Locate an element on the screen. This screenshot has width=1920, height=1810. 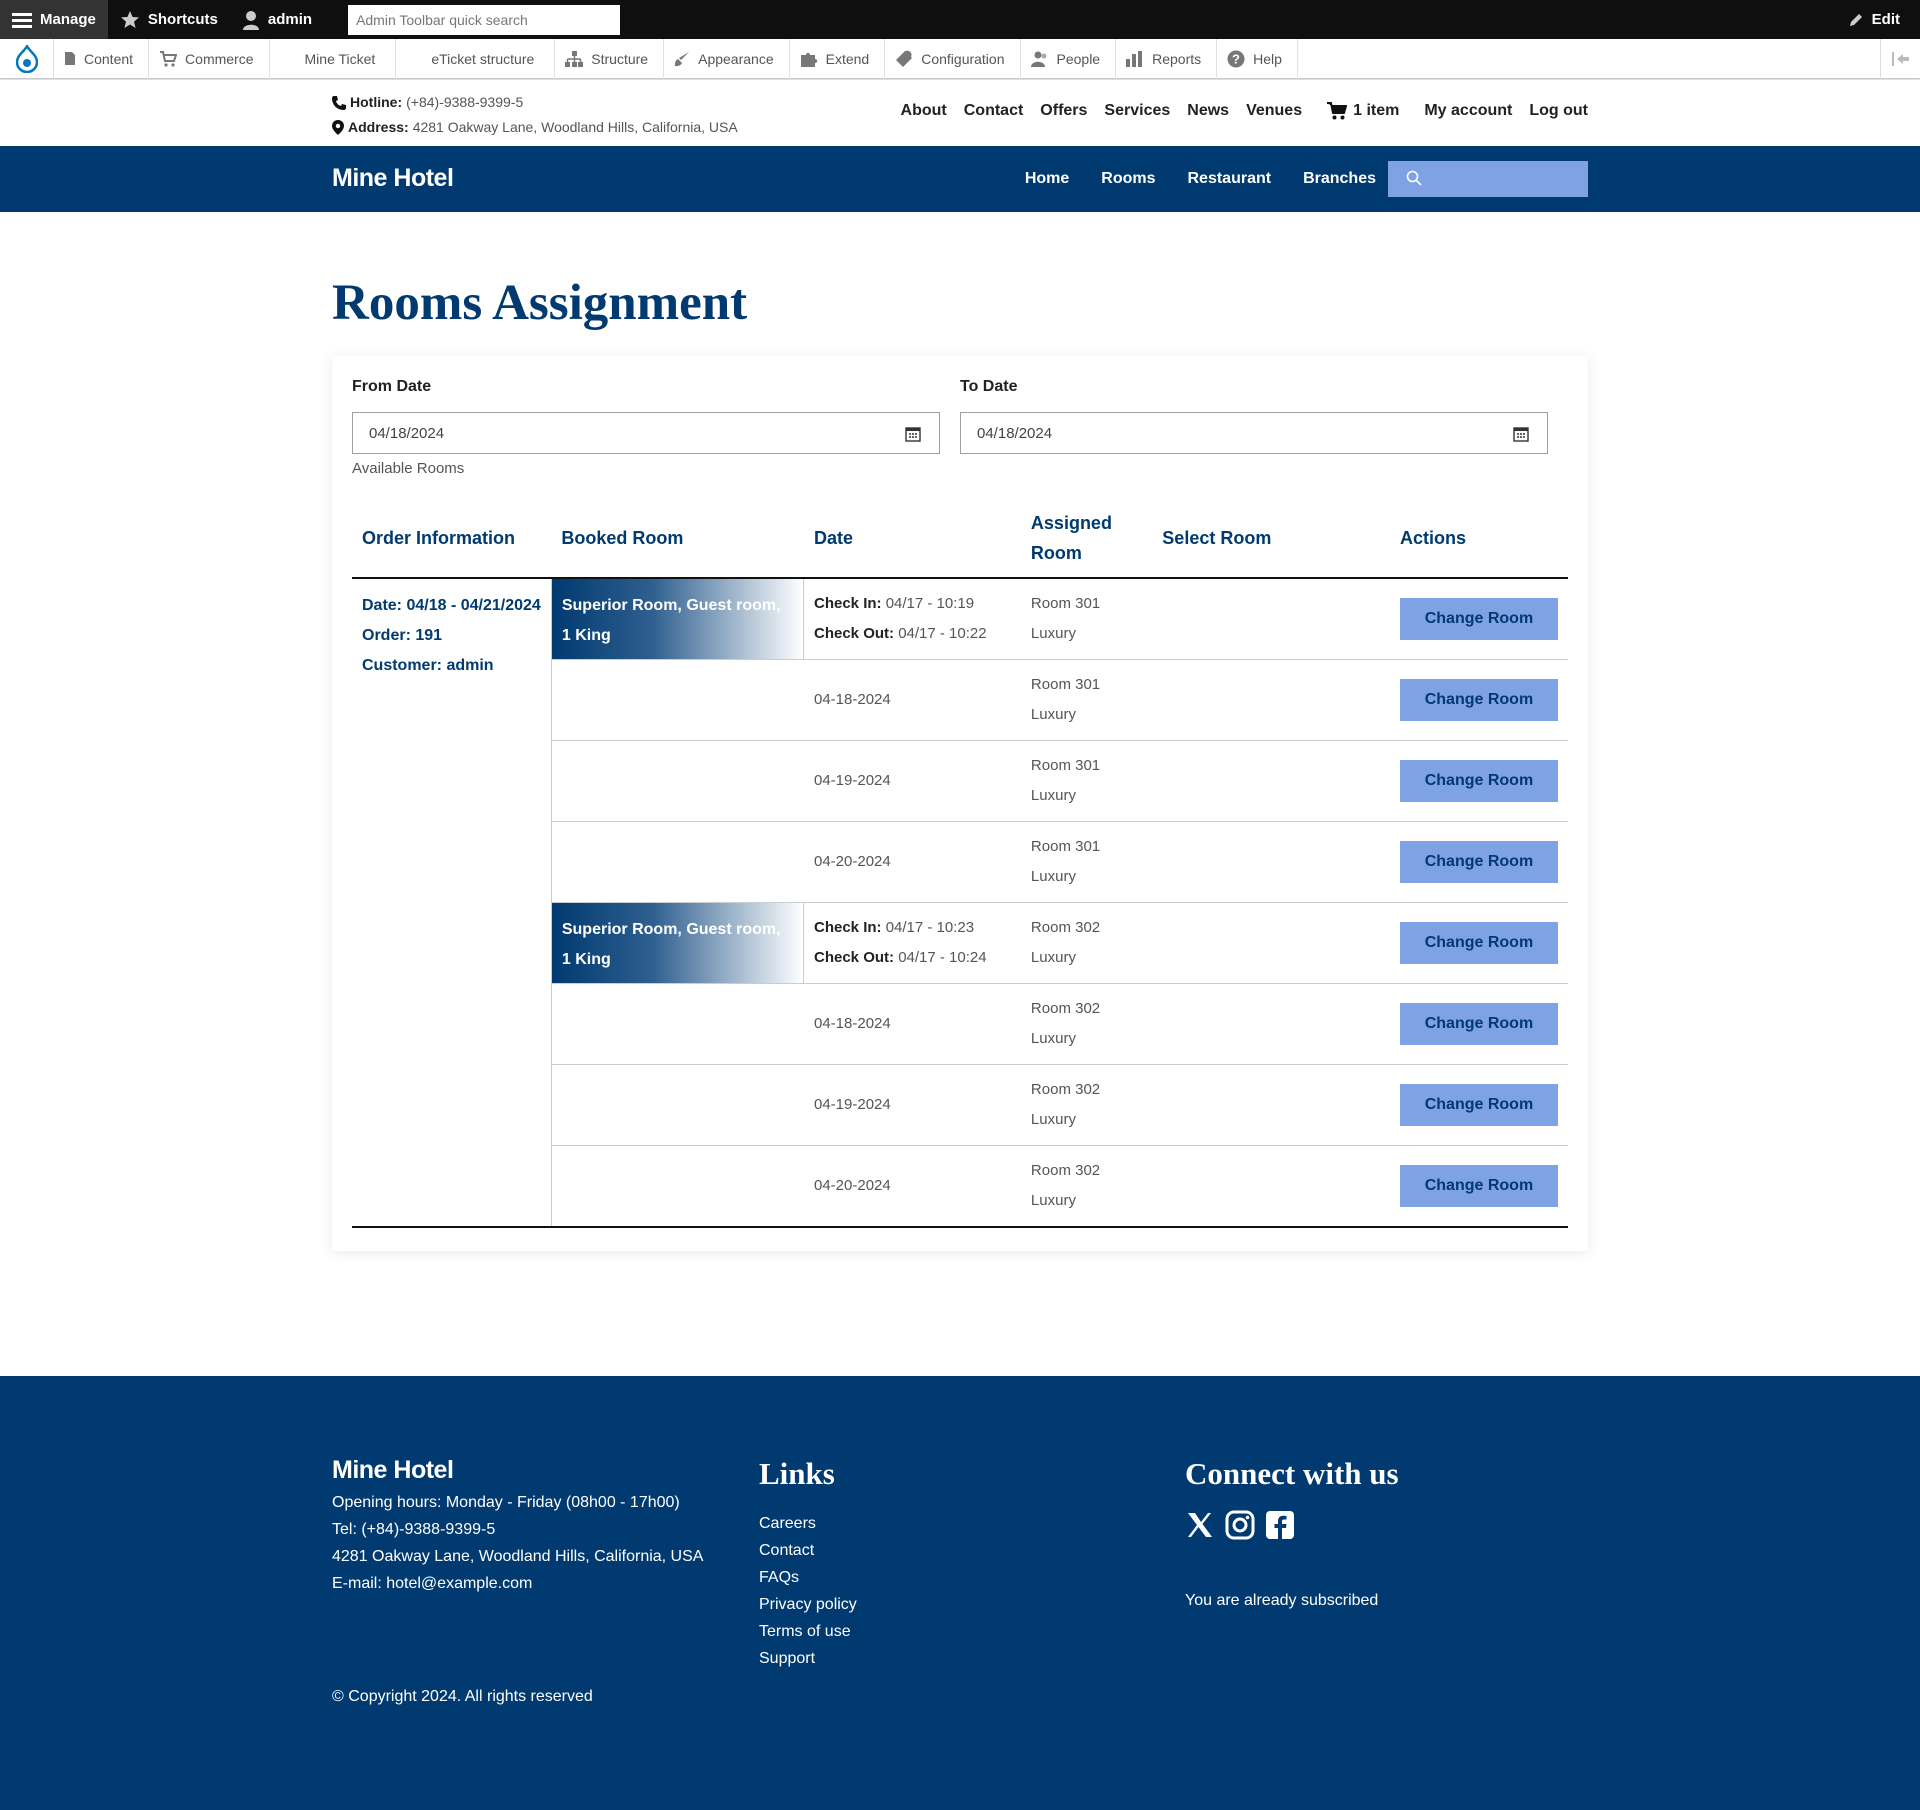
tray-item-eticket-structure: eTicket structure is located at coordinates (476, 58).